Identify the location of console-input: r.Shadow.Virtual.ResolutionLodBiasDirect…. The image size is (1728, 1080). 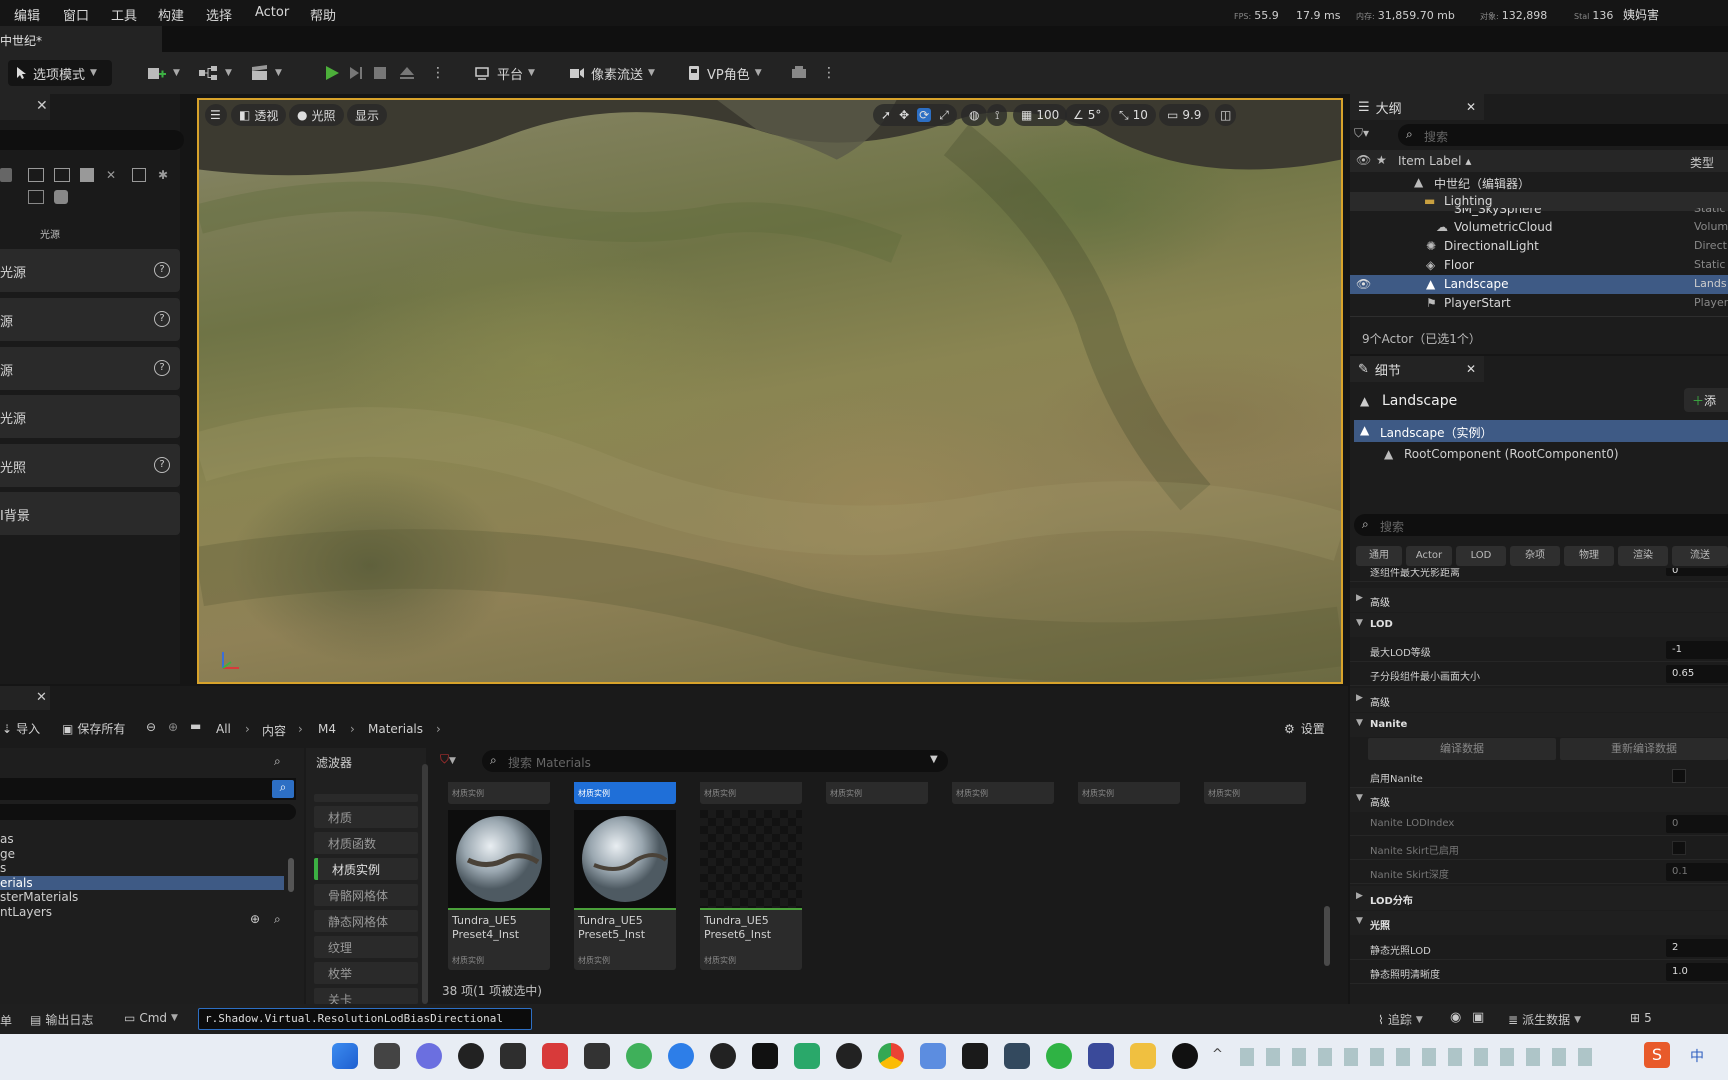
(365, 1019).